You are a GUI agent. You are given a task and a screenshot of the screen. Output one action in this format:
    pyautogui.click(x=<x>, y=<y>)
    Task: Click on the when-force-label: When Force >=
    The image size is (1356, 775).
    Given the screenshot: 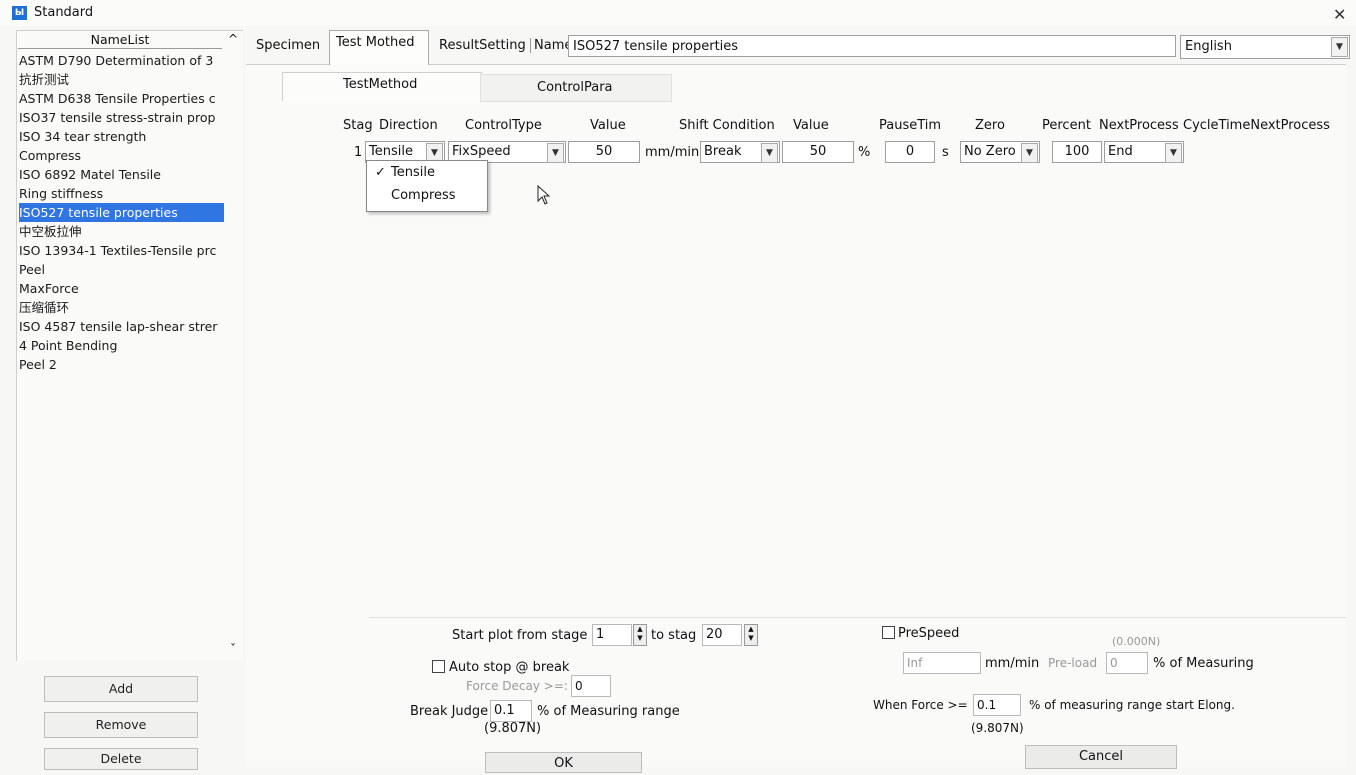 What is the action you would take?
    pyautogui.click(x=920, y=705)
    